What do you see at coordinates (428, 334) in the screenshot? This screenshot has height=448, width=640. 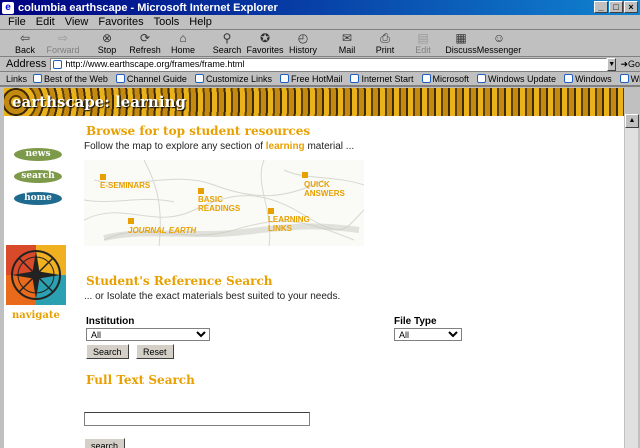 I see `filetype-select: All` at bounding box center [428, 334].